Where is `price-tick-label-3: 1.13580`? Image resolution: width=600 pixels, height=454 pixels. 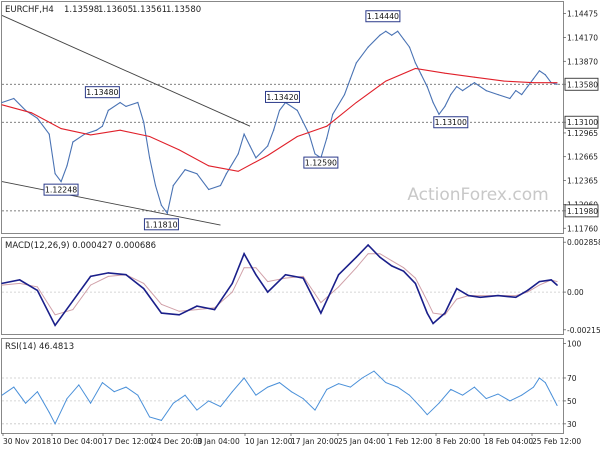
price-tick-label-3: 1.13580 is located at coordinates (582, 84).